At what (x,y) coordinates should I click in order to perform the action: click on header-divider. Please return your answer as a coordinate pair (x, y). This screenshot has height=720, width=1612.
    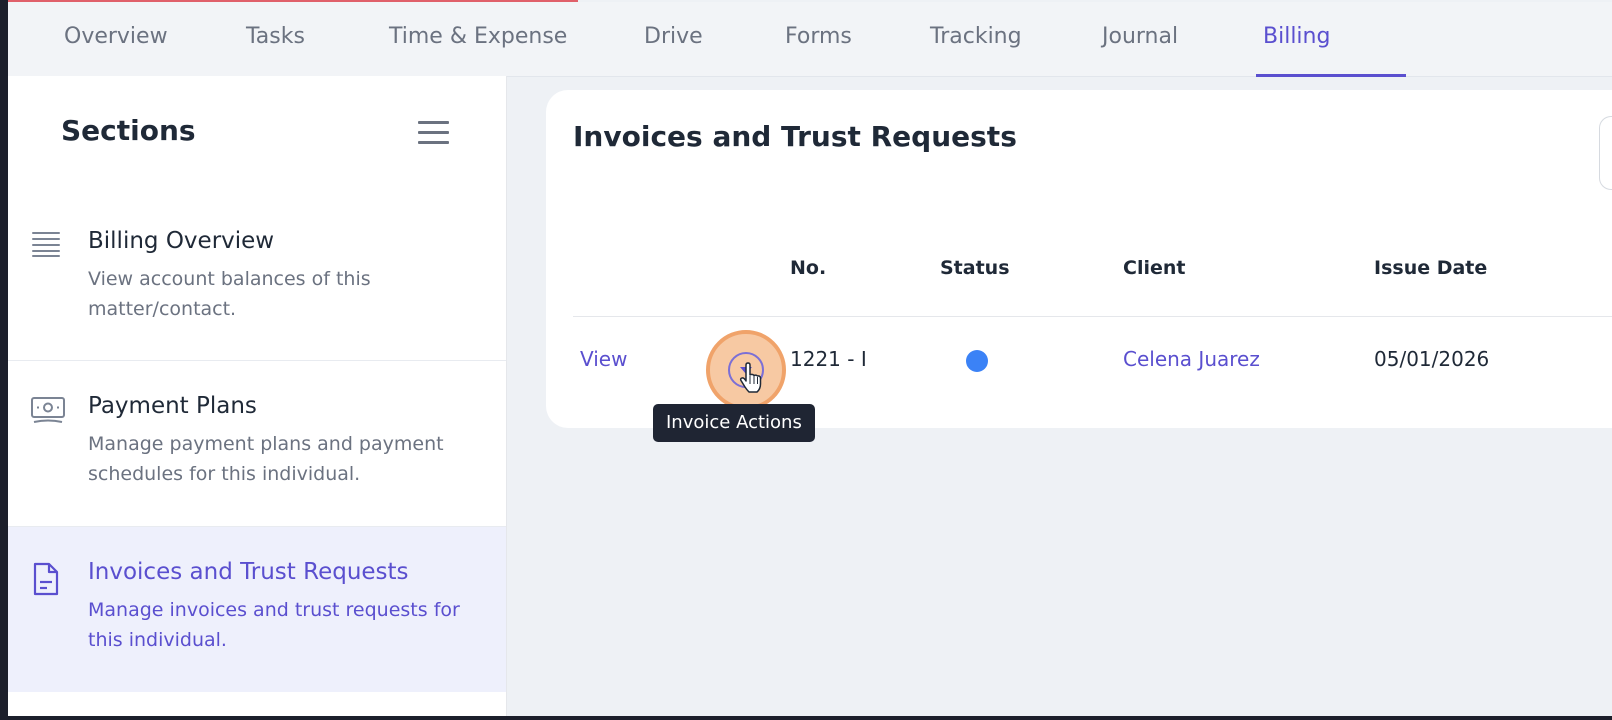
    Looking at the image, I should click on (1092, 316).